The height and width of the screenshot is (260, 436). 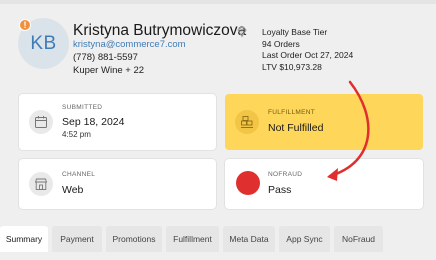 I want to click on customer-email-link: kristyna@commerce7.com, so click(x=129, y=44).